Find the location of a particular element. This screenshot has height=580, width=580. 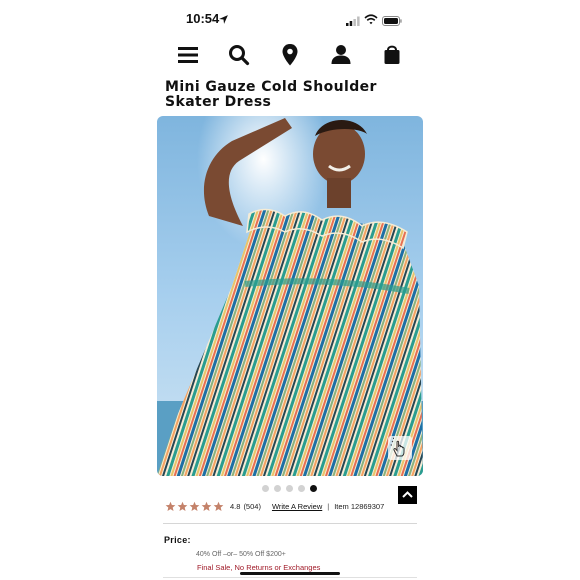

user-icon is located at coordinates (341, 54).